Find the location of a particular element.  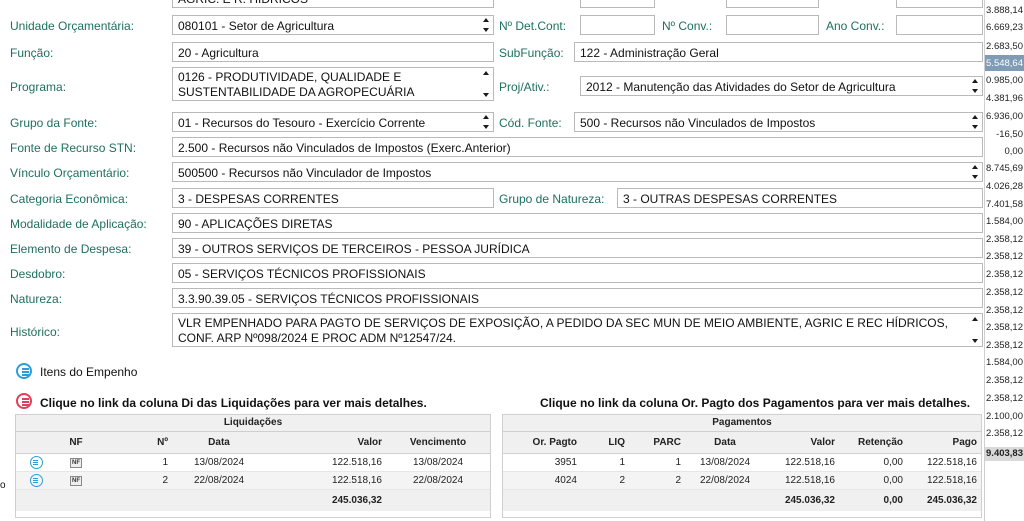

pag-col-or-pagto: Or. Pagto is located at coordinates (542, 442).